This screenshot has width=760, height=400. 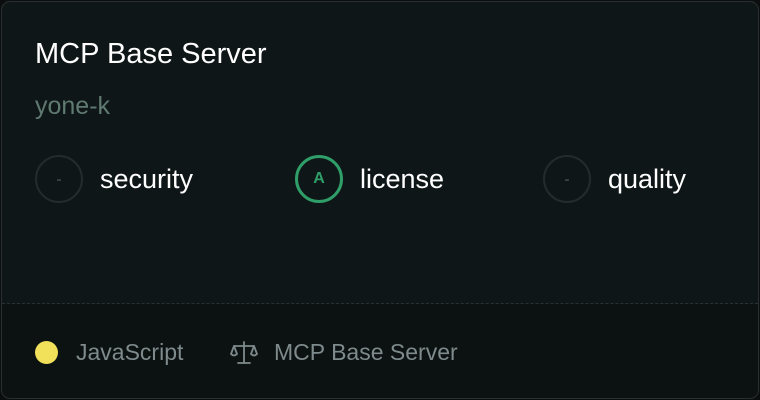 What do you see at coordinates (244, 352) in the screenshot?
I see `scale-icon` at bounding box center [244, 352].